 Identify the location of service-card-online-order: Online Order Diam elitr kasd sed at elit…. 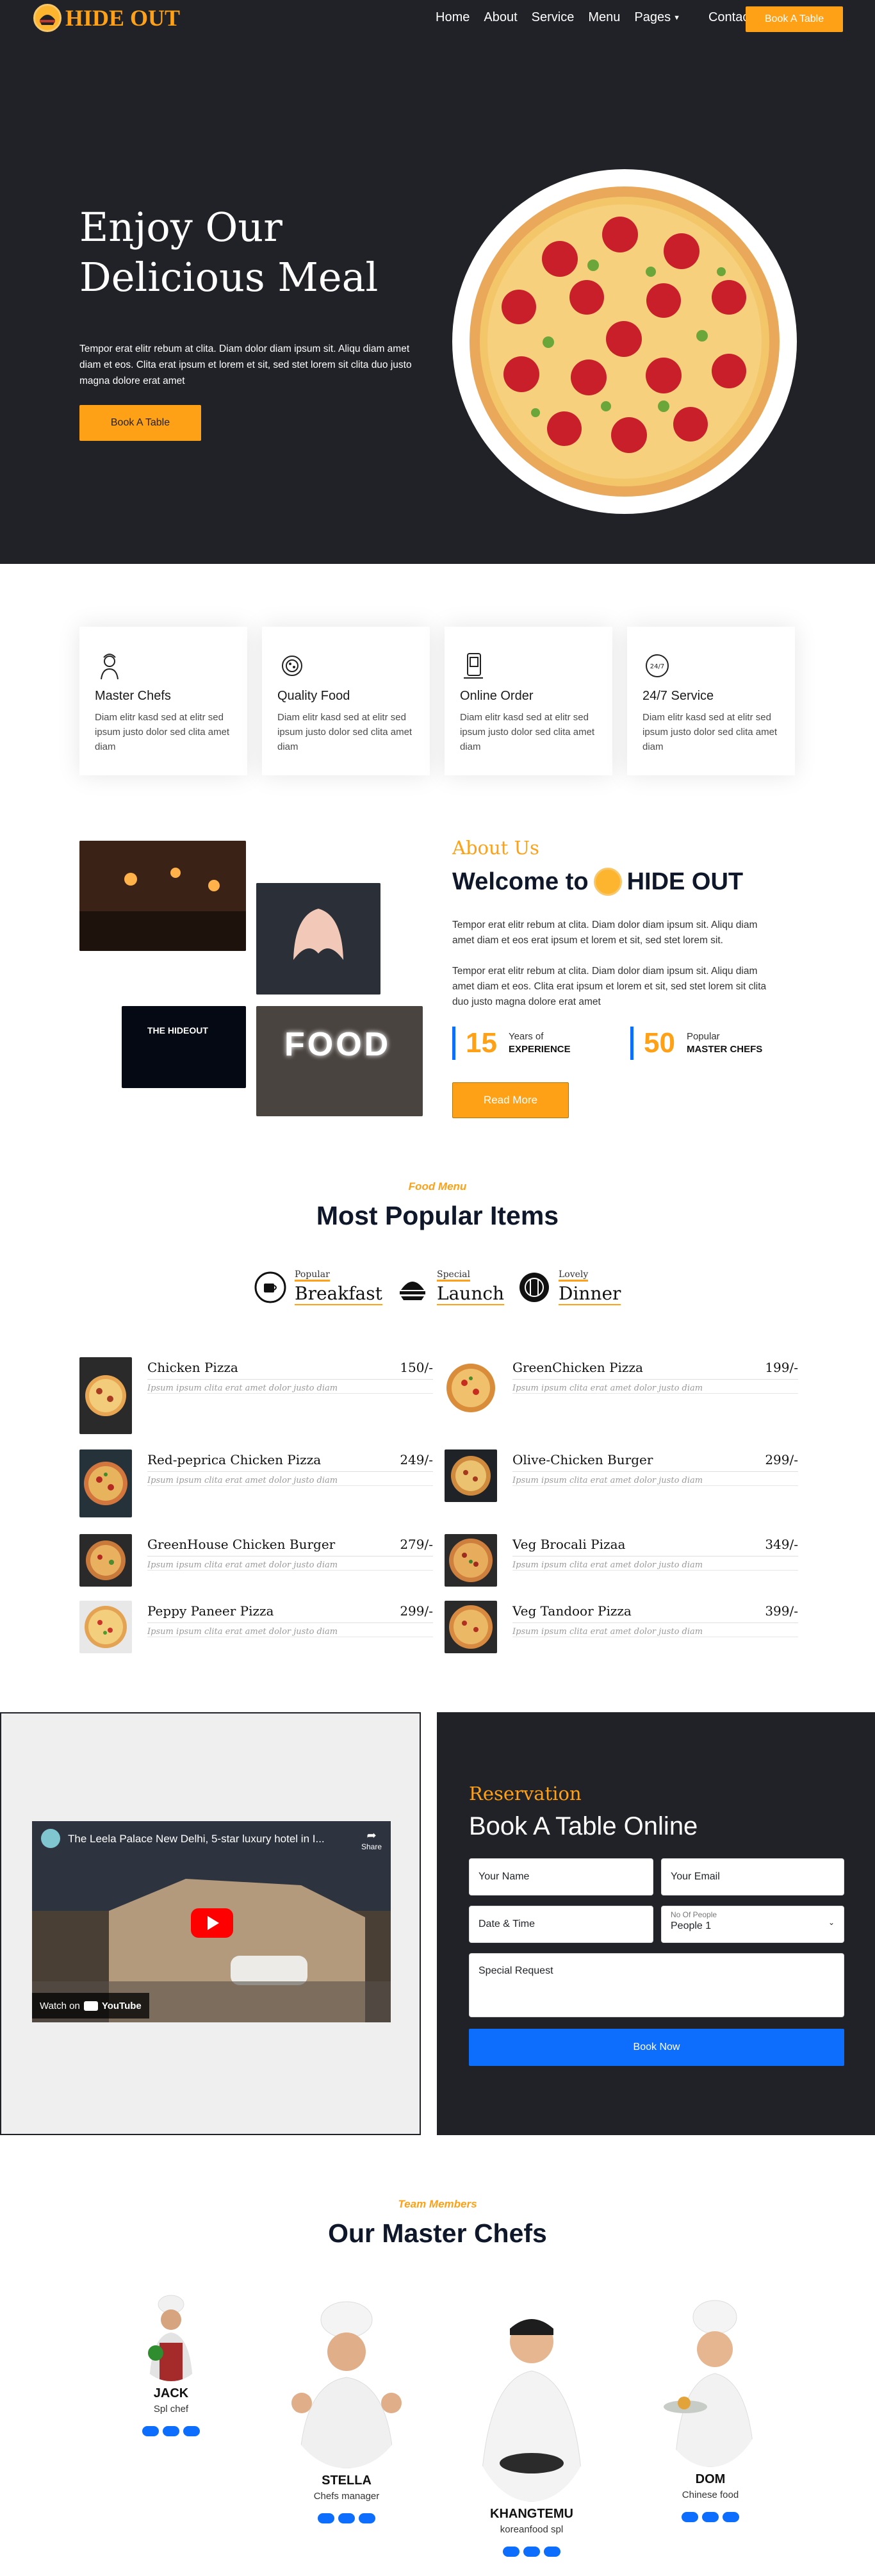
(528, 701).